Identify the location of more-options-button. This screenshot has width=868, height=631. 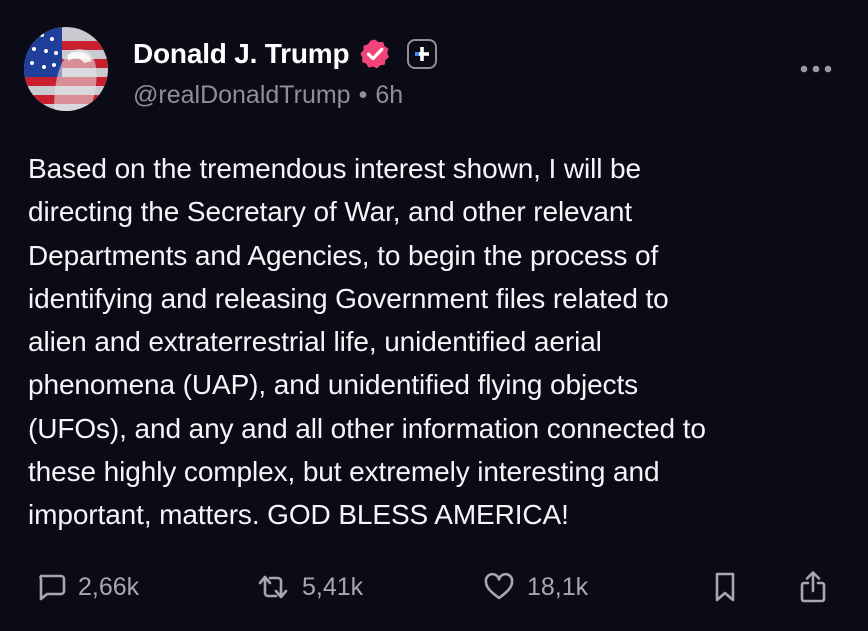
(816, 69).